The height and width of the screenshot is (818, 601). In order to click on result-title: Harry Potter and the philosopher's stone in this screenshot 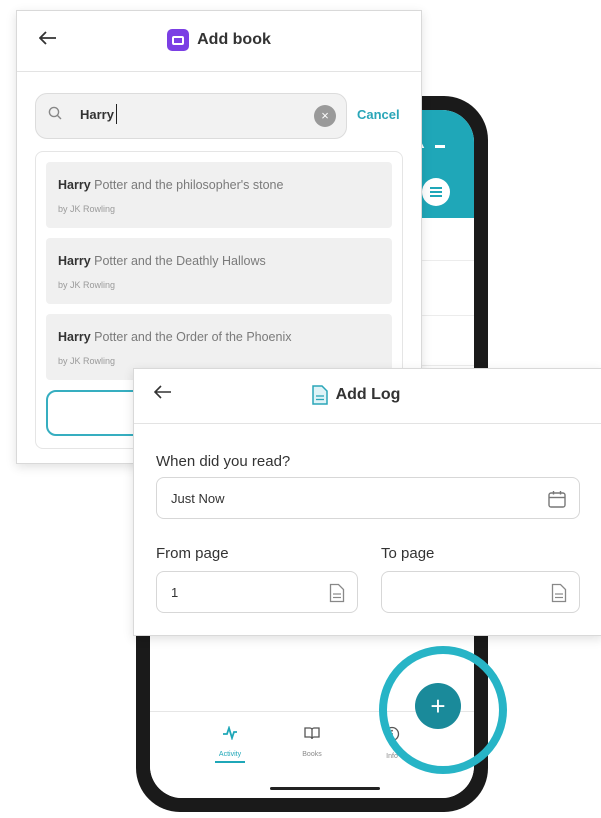, I will do `click(171, 185)`.